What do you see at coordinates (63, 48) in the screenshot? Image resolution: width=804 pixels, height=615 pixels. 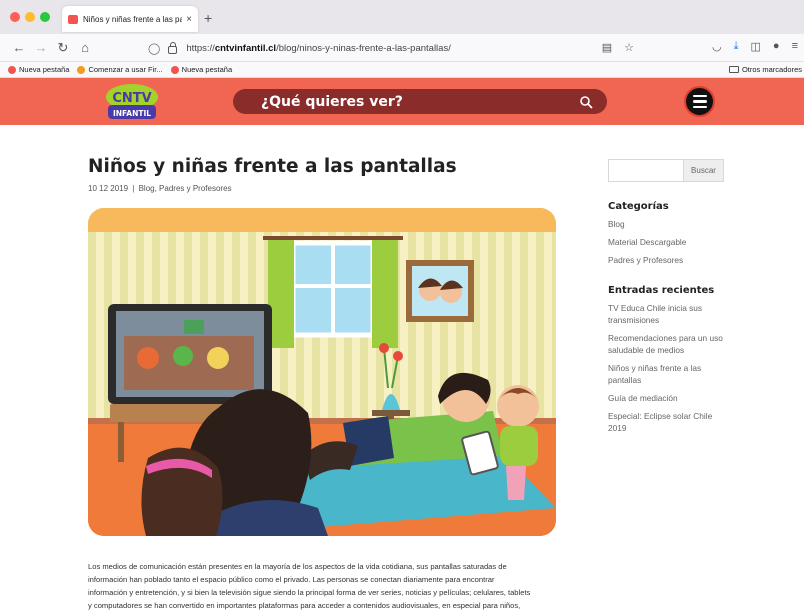 I see `reload-icon: ↻` at bounding box center [63, 48].